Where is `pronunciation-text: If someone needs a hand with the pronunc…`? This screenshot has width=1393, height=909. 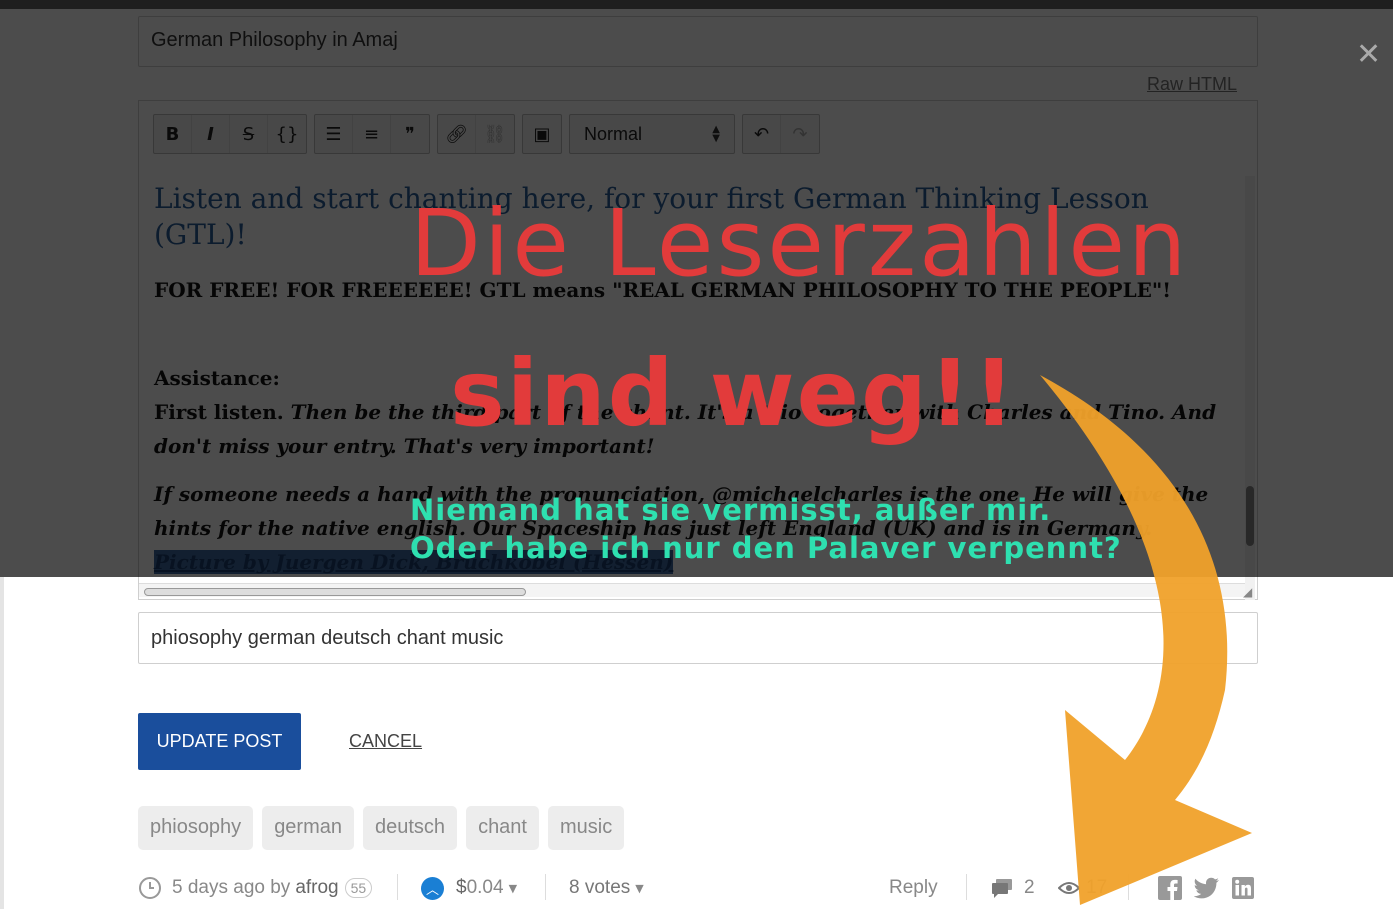 pronunciation-text: If someone needs a hand with the pronunc… is located at coordinates (681, 511).